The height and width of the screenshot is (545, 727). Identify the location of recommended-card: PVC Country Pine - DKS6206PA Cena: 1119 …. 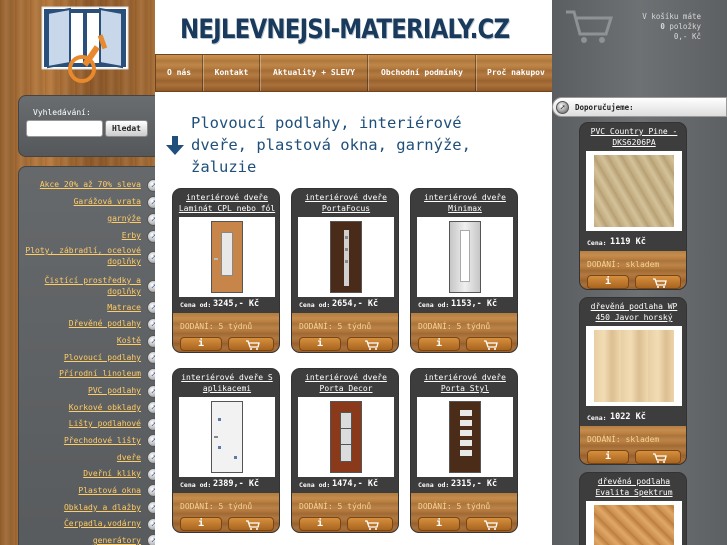
(633, 206).